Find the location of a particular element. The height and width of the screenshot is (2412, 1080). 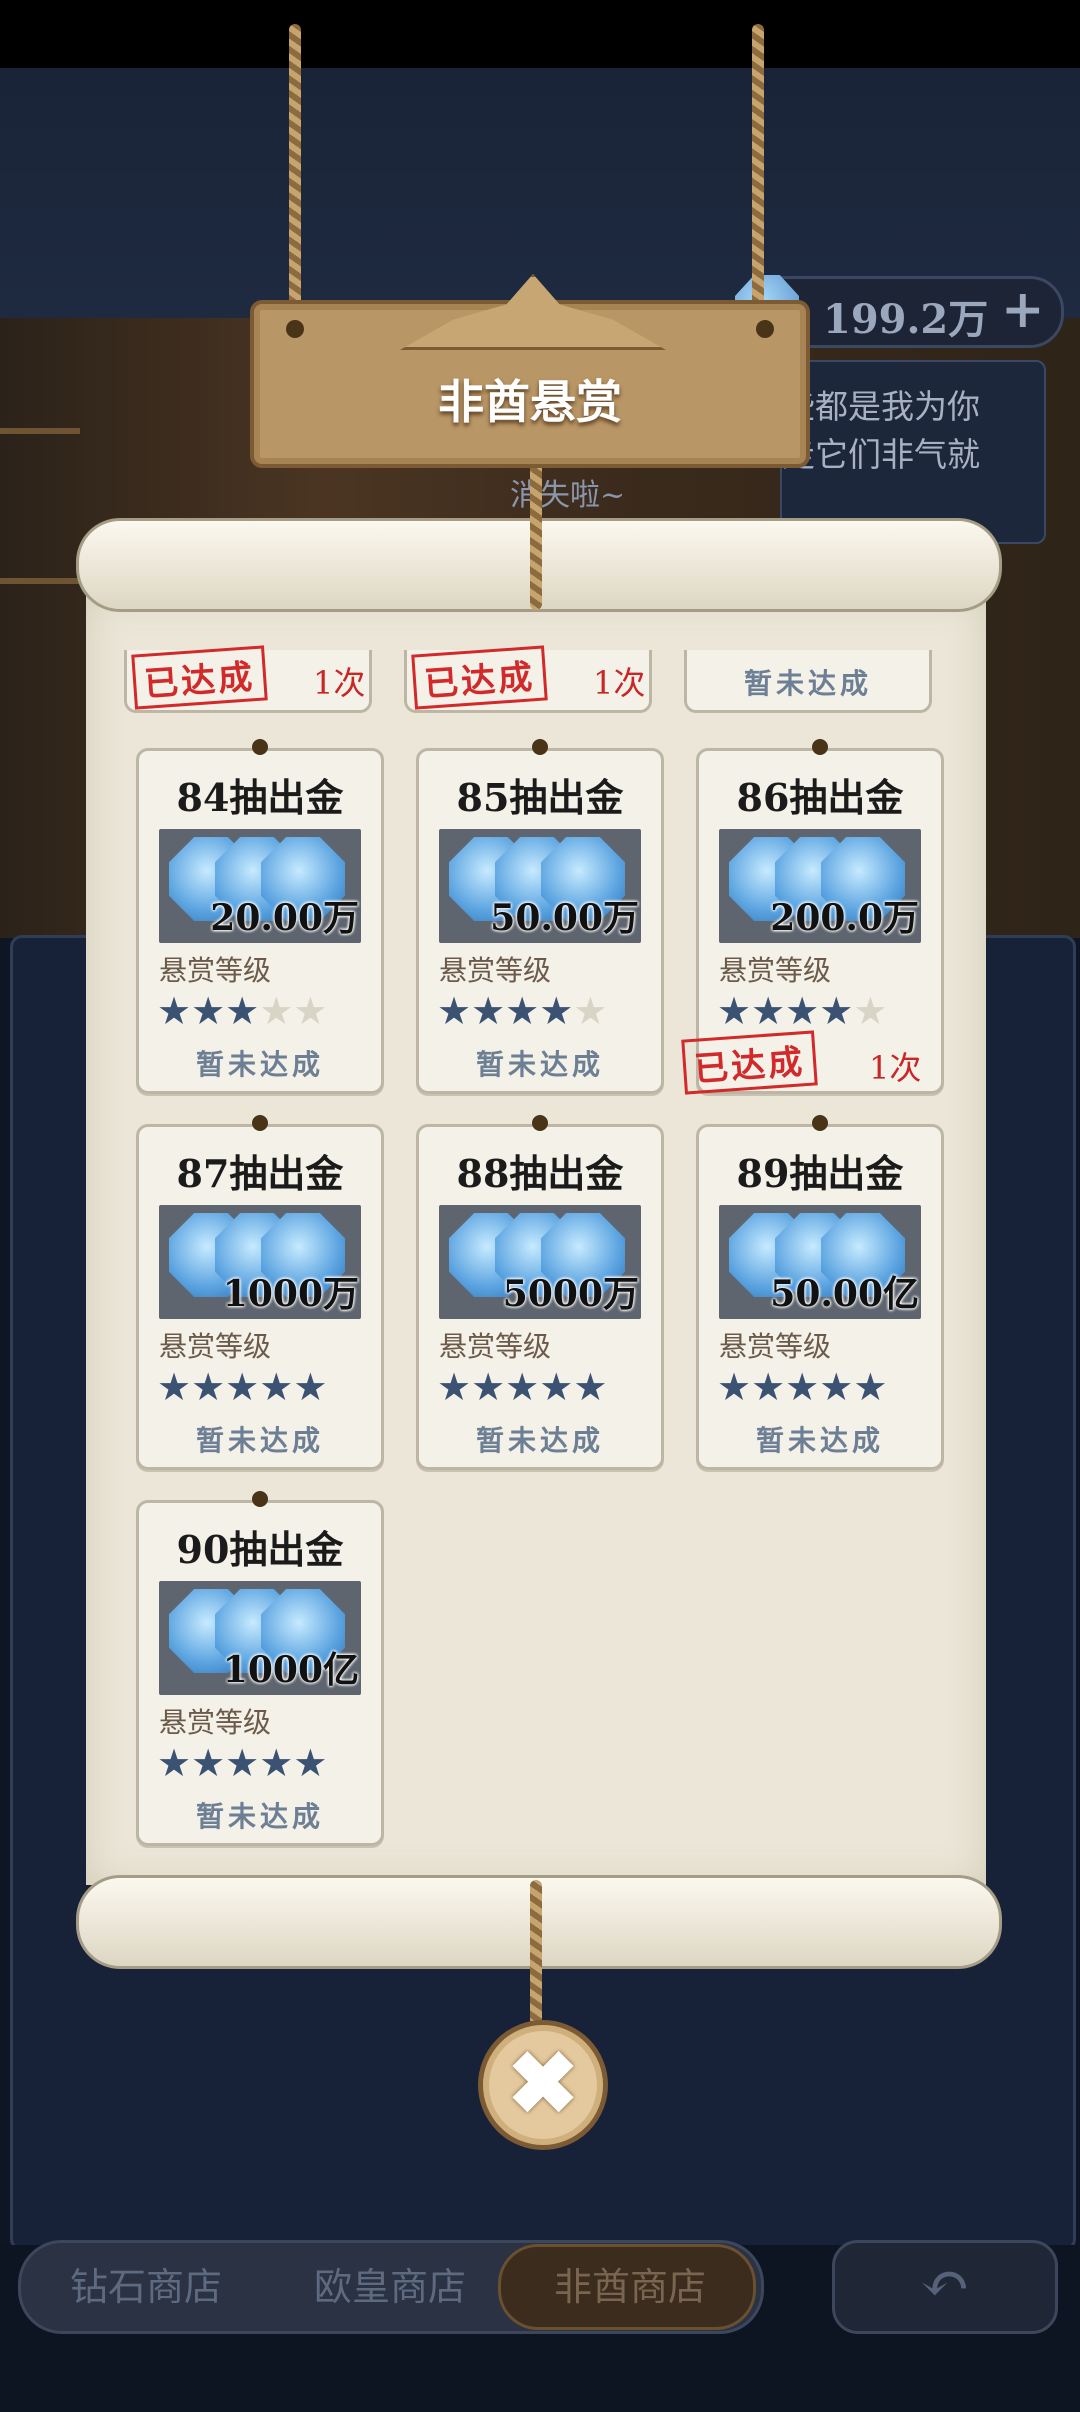

bounty-title: 86抽出金 is located at coordinates (820, 797).